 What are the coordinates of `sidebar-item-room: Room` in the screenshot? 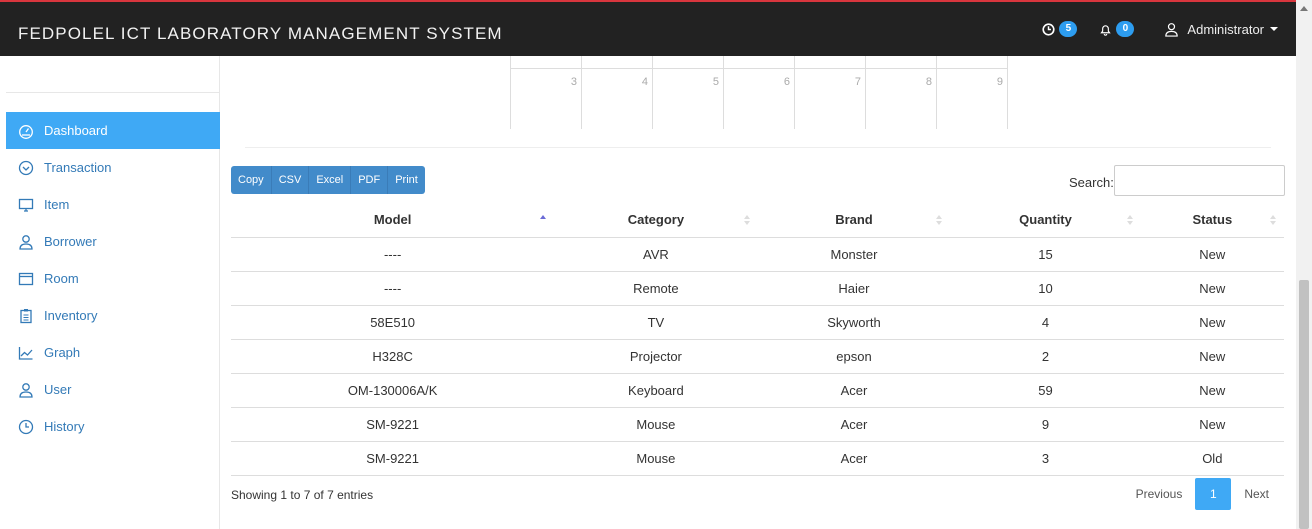 It's located at (113, 278).